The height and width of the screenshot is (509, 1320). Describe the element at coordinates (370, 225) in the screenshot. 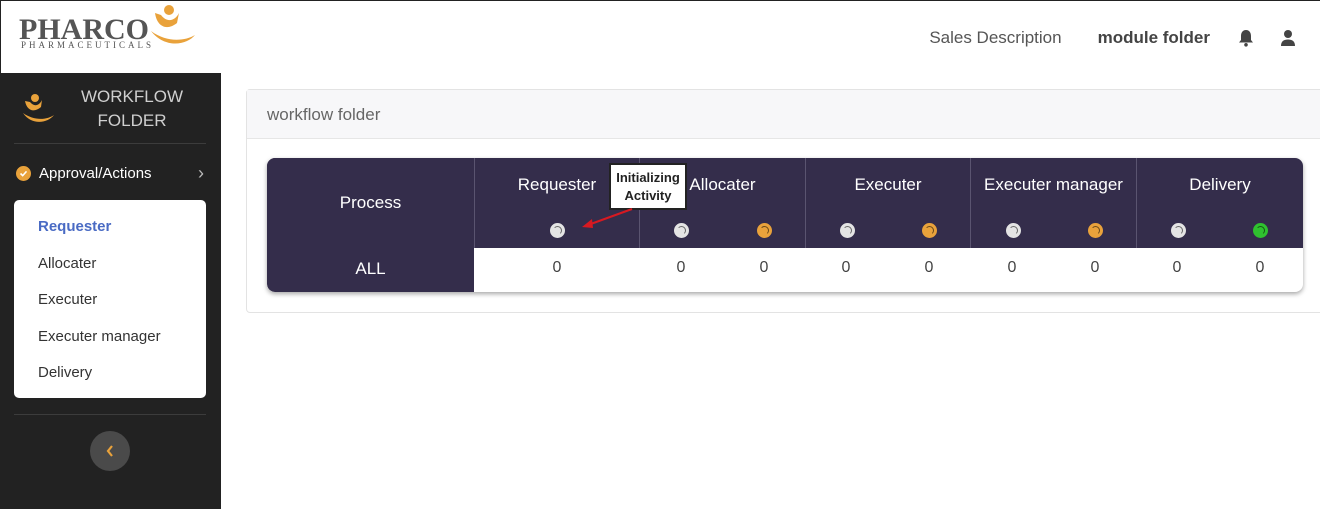

I see `process-column: Process ALL` at that location.